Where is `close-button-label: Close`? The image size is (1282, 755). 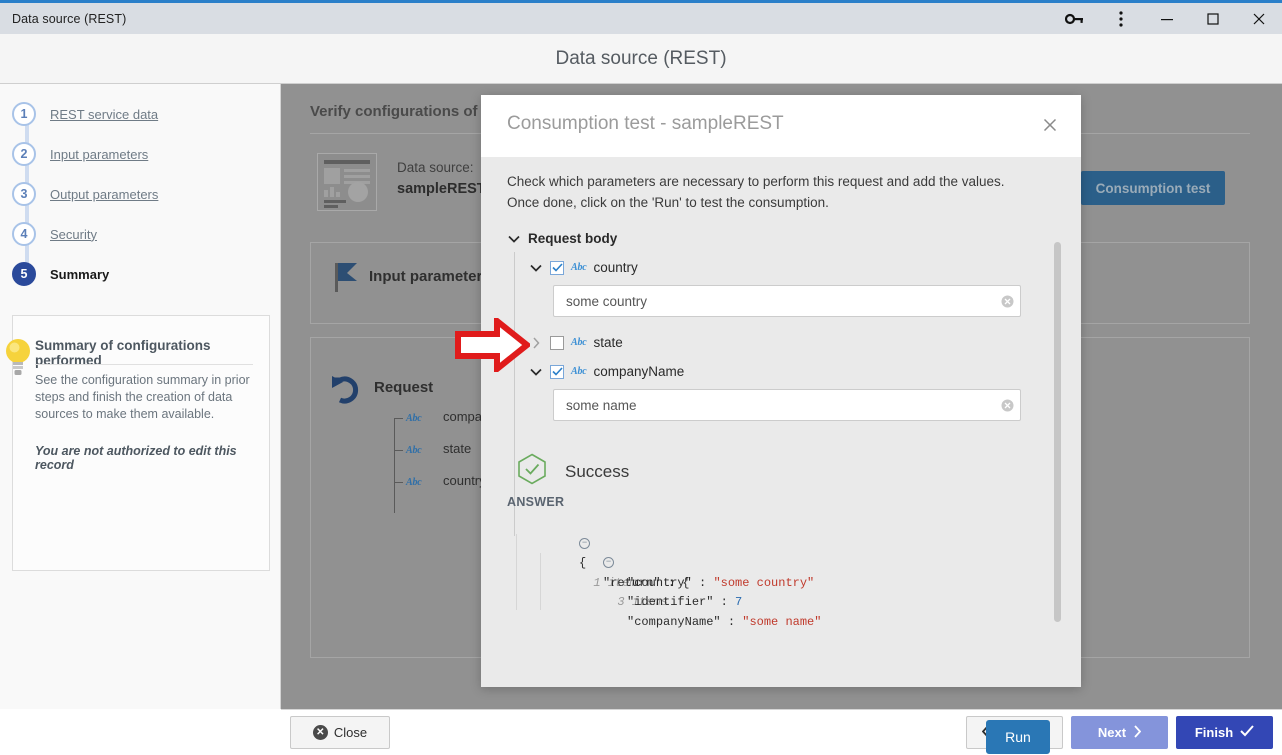
close-button-label: Close is located at coordinates (350, 732).